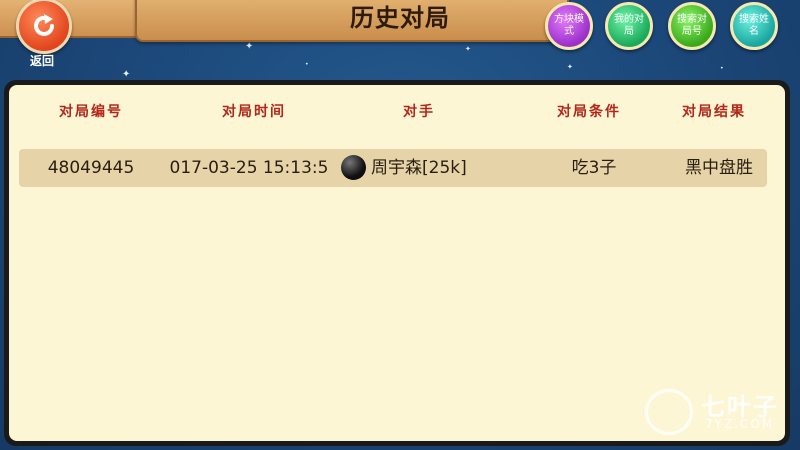 The height and width of the screenshot is (450, 800). I want to click on refresh-arrow-icon, so click(44, 27).